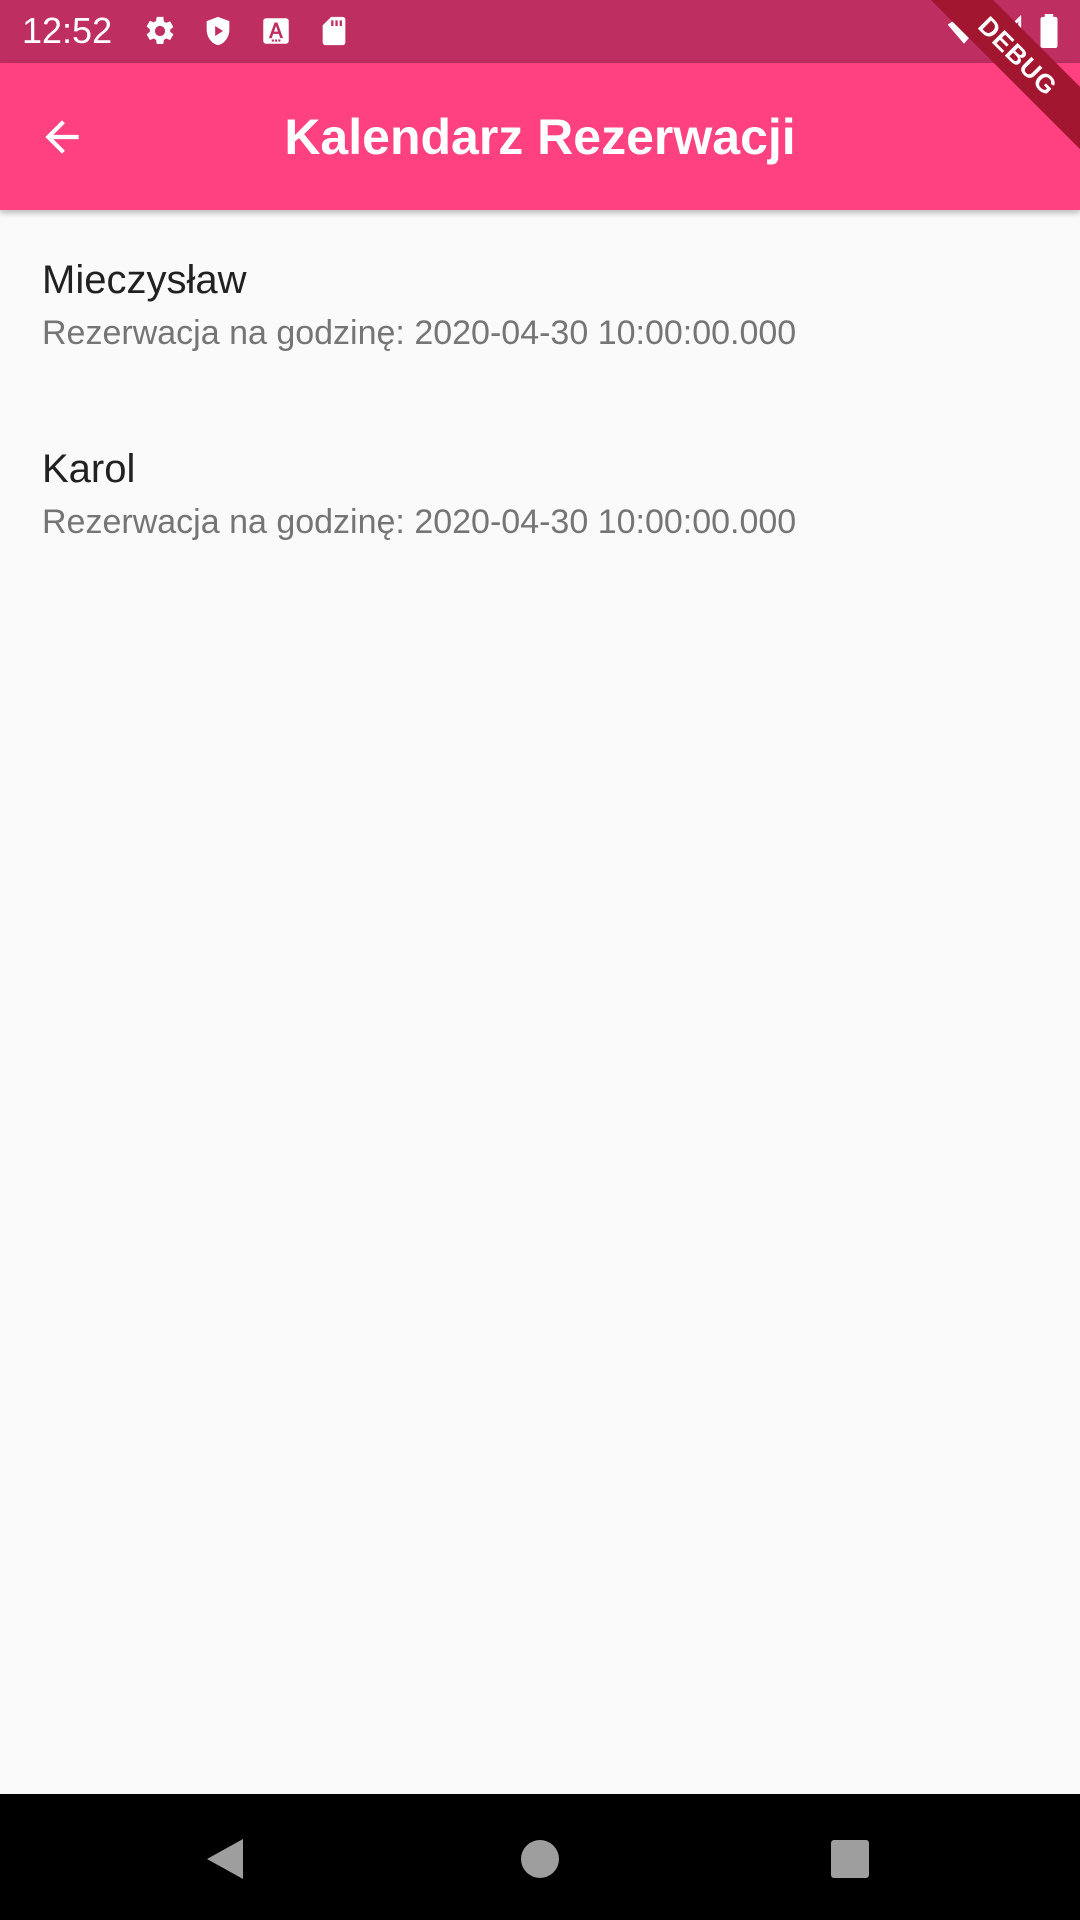 The image size is (1080, 1920). I want to click on font-download-icon, so click(276, 31).